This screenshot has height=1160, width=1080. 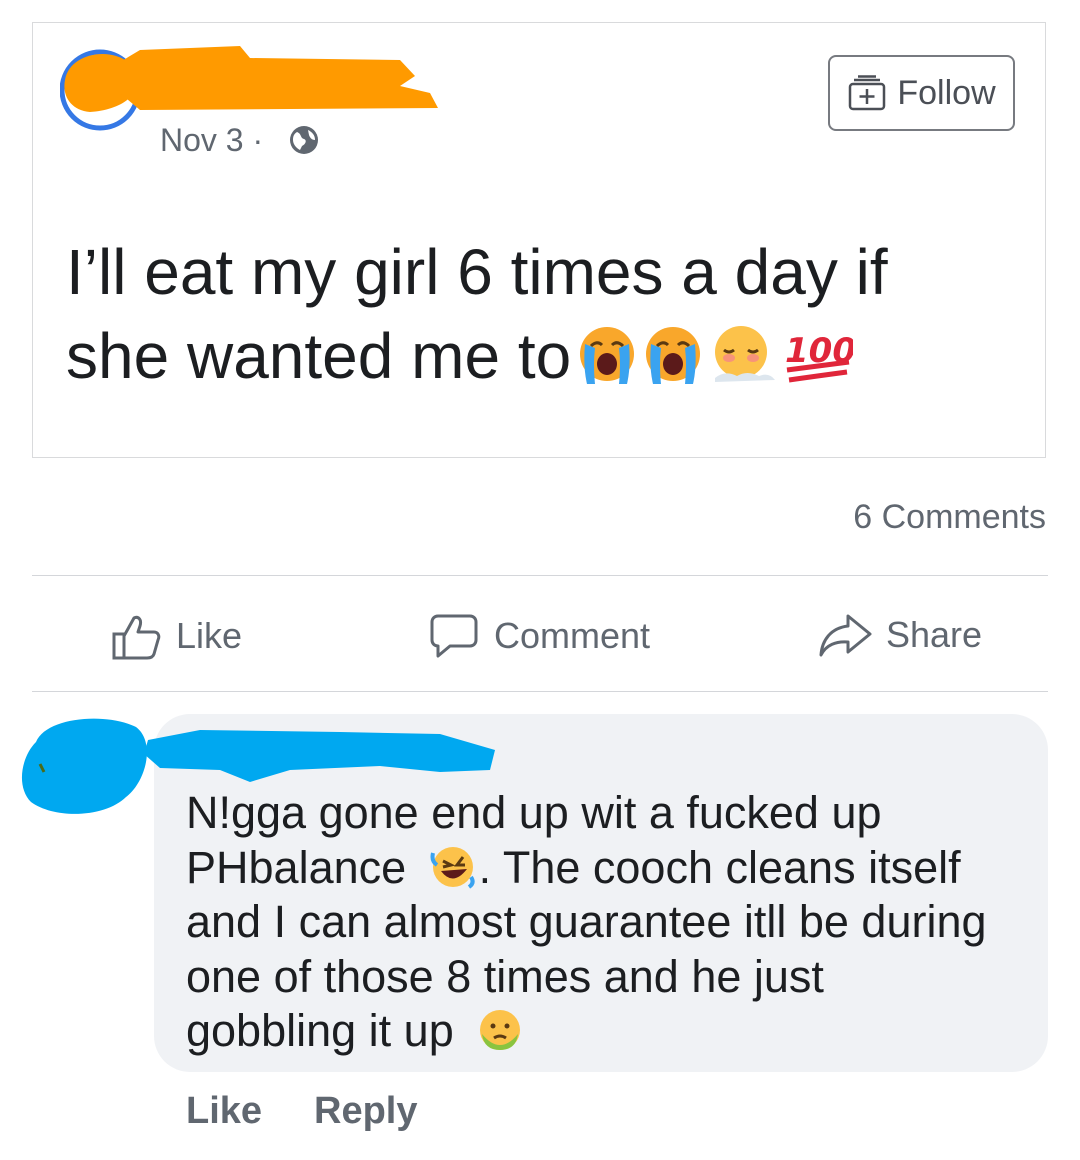 I want to click on follow-label: Follow, so click(x=946, y=92).